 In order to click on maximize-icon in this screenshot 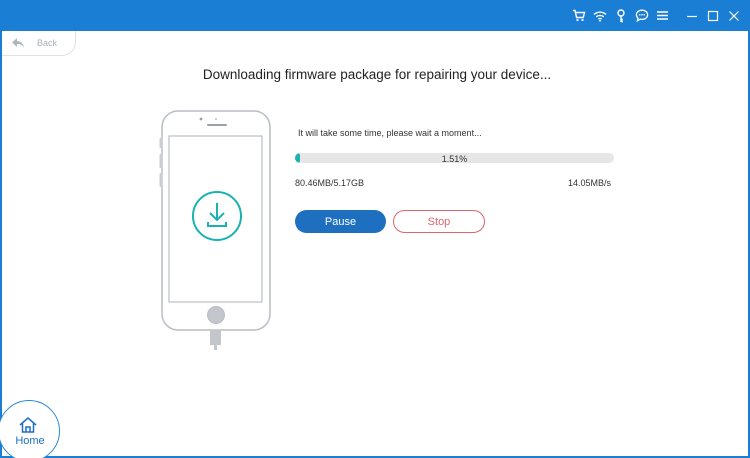, I will do `click(712, 15)`.